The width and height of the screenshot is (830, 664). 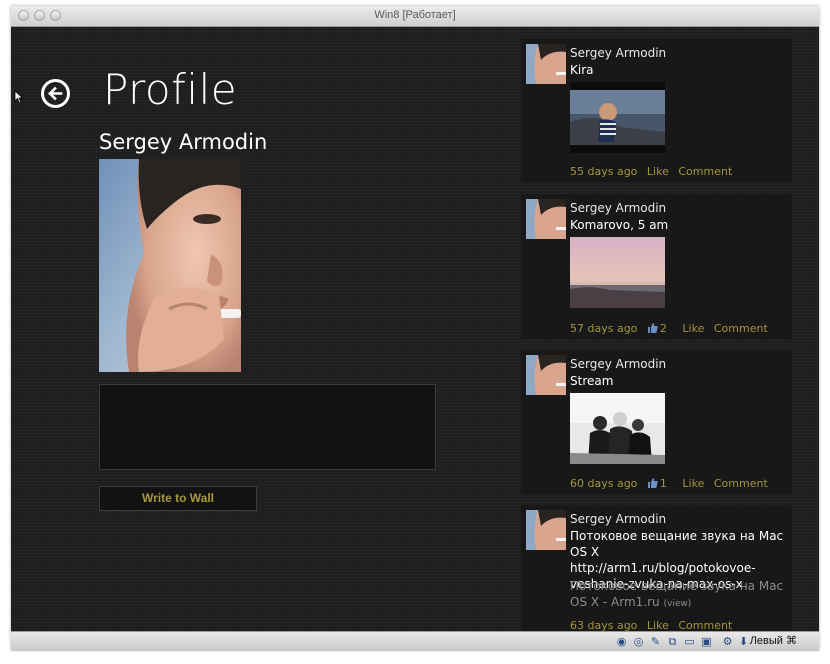 I want to click on back-button, so click(x=55, y=93).